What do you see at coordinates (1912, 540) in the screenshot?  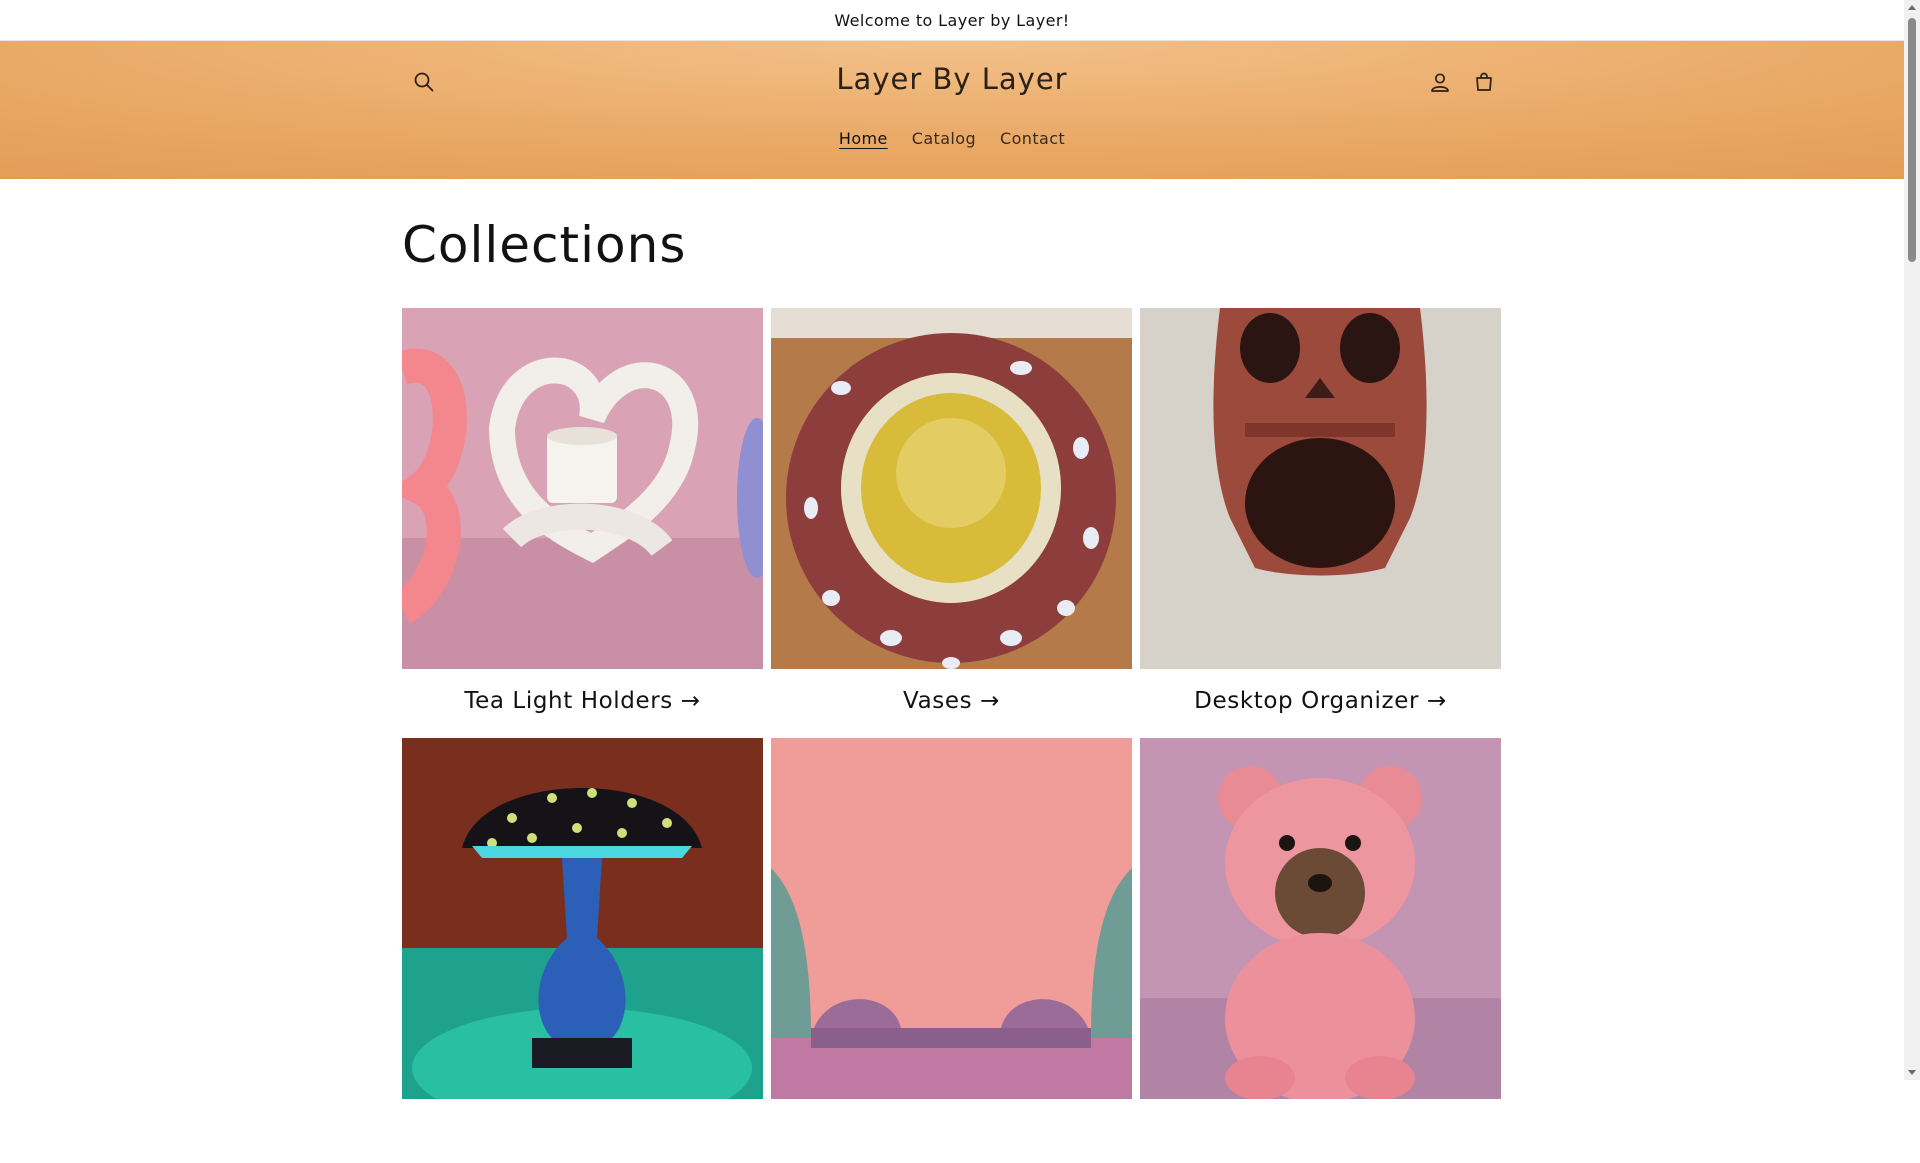 I see `page-scrollbar` at bounding box center [1912, 540].